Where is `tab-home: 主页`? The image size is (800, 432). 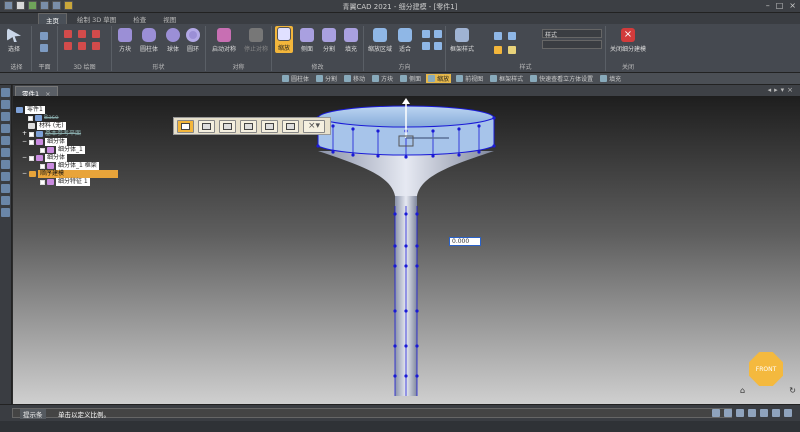 tab-home: 主页 is located at coordinates (52, 19).